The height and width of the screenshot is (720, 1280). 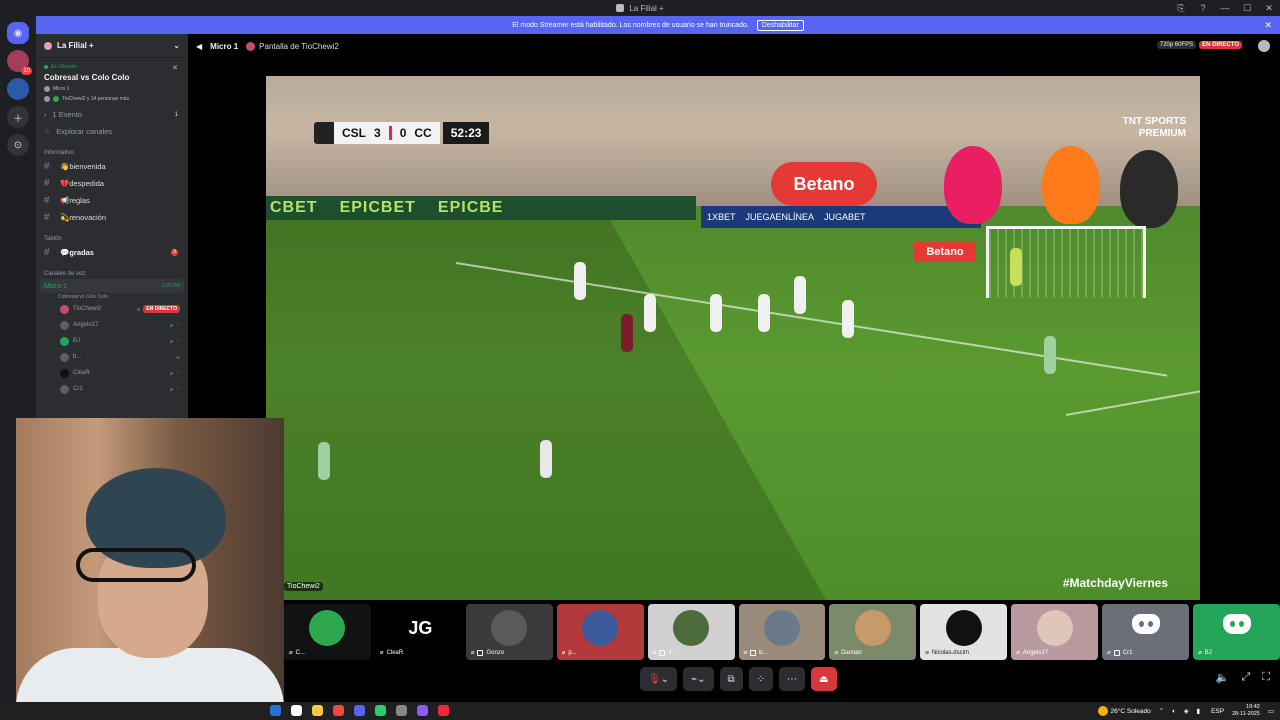 What do you see at coordinates (112, 200) in the screenshot?
I see `channel-reglas: # 📢reglas` at bounding box center [112, 200].